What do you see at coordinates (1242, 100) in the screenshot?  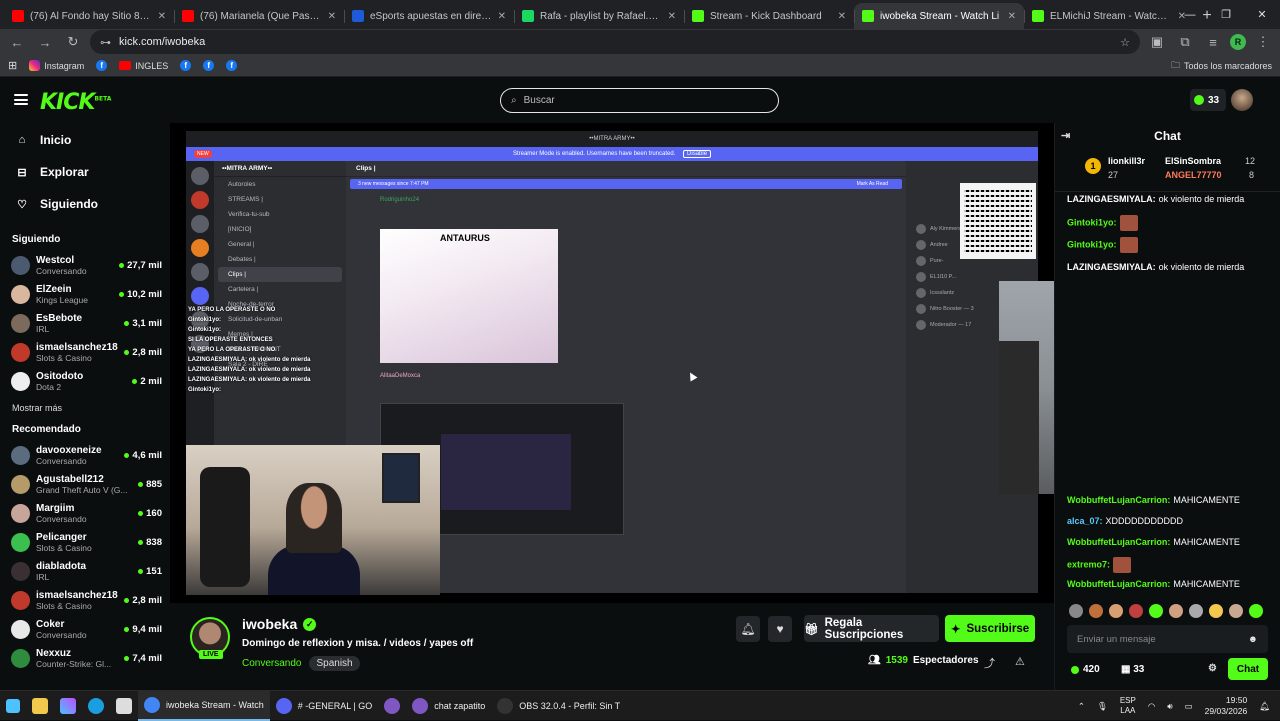 I see `user-avatar` at bounding box center [1242, 100].